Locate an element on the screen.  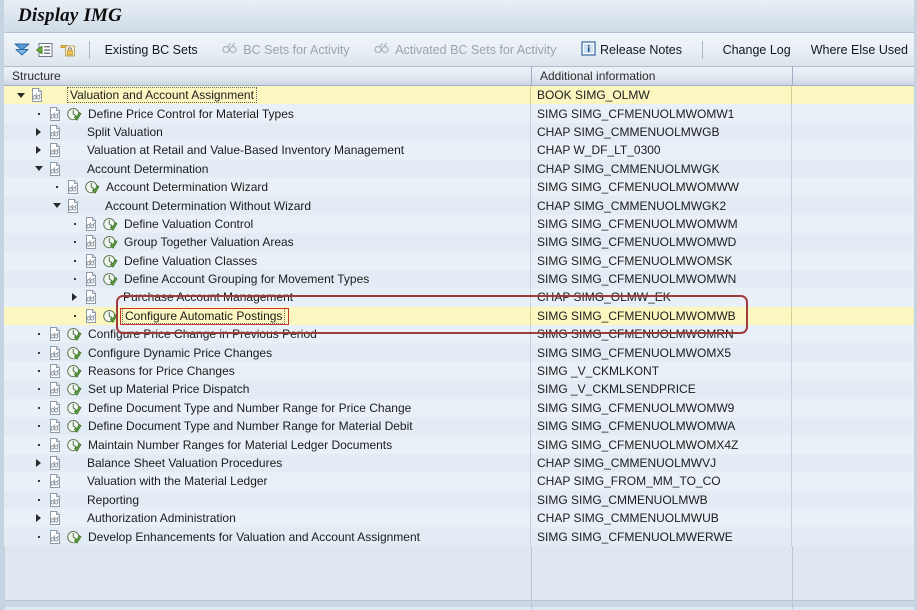
tree-row-structure-cell: Define Valuation Control is located at coordinates (267, 224).